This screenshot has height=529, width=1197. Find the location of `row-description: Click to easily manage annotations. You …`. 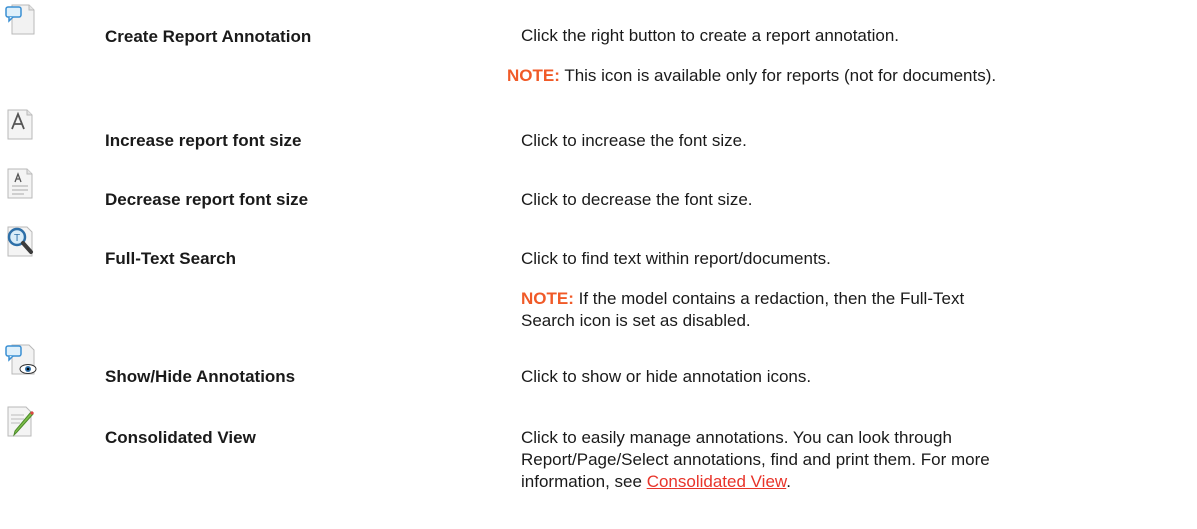

row-description: Click to easily manage annotations. You … is located at coordinates (756, 460).